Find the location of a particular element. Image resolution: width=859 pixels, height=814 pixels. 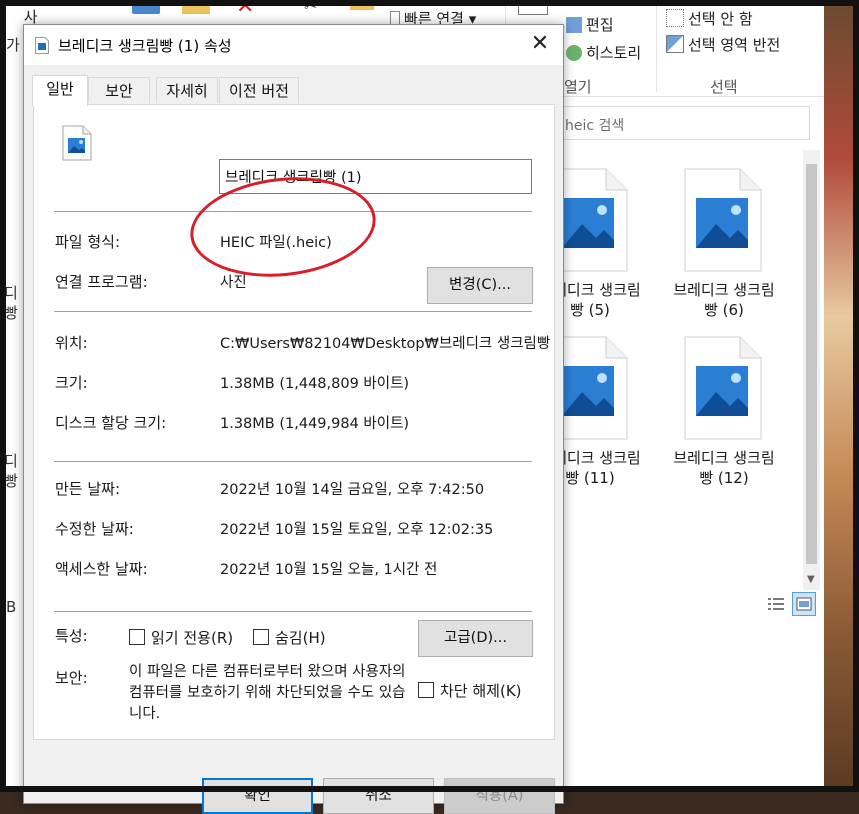

ribbon-separator is located at coordinates (656, 46).